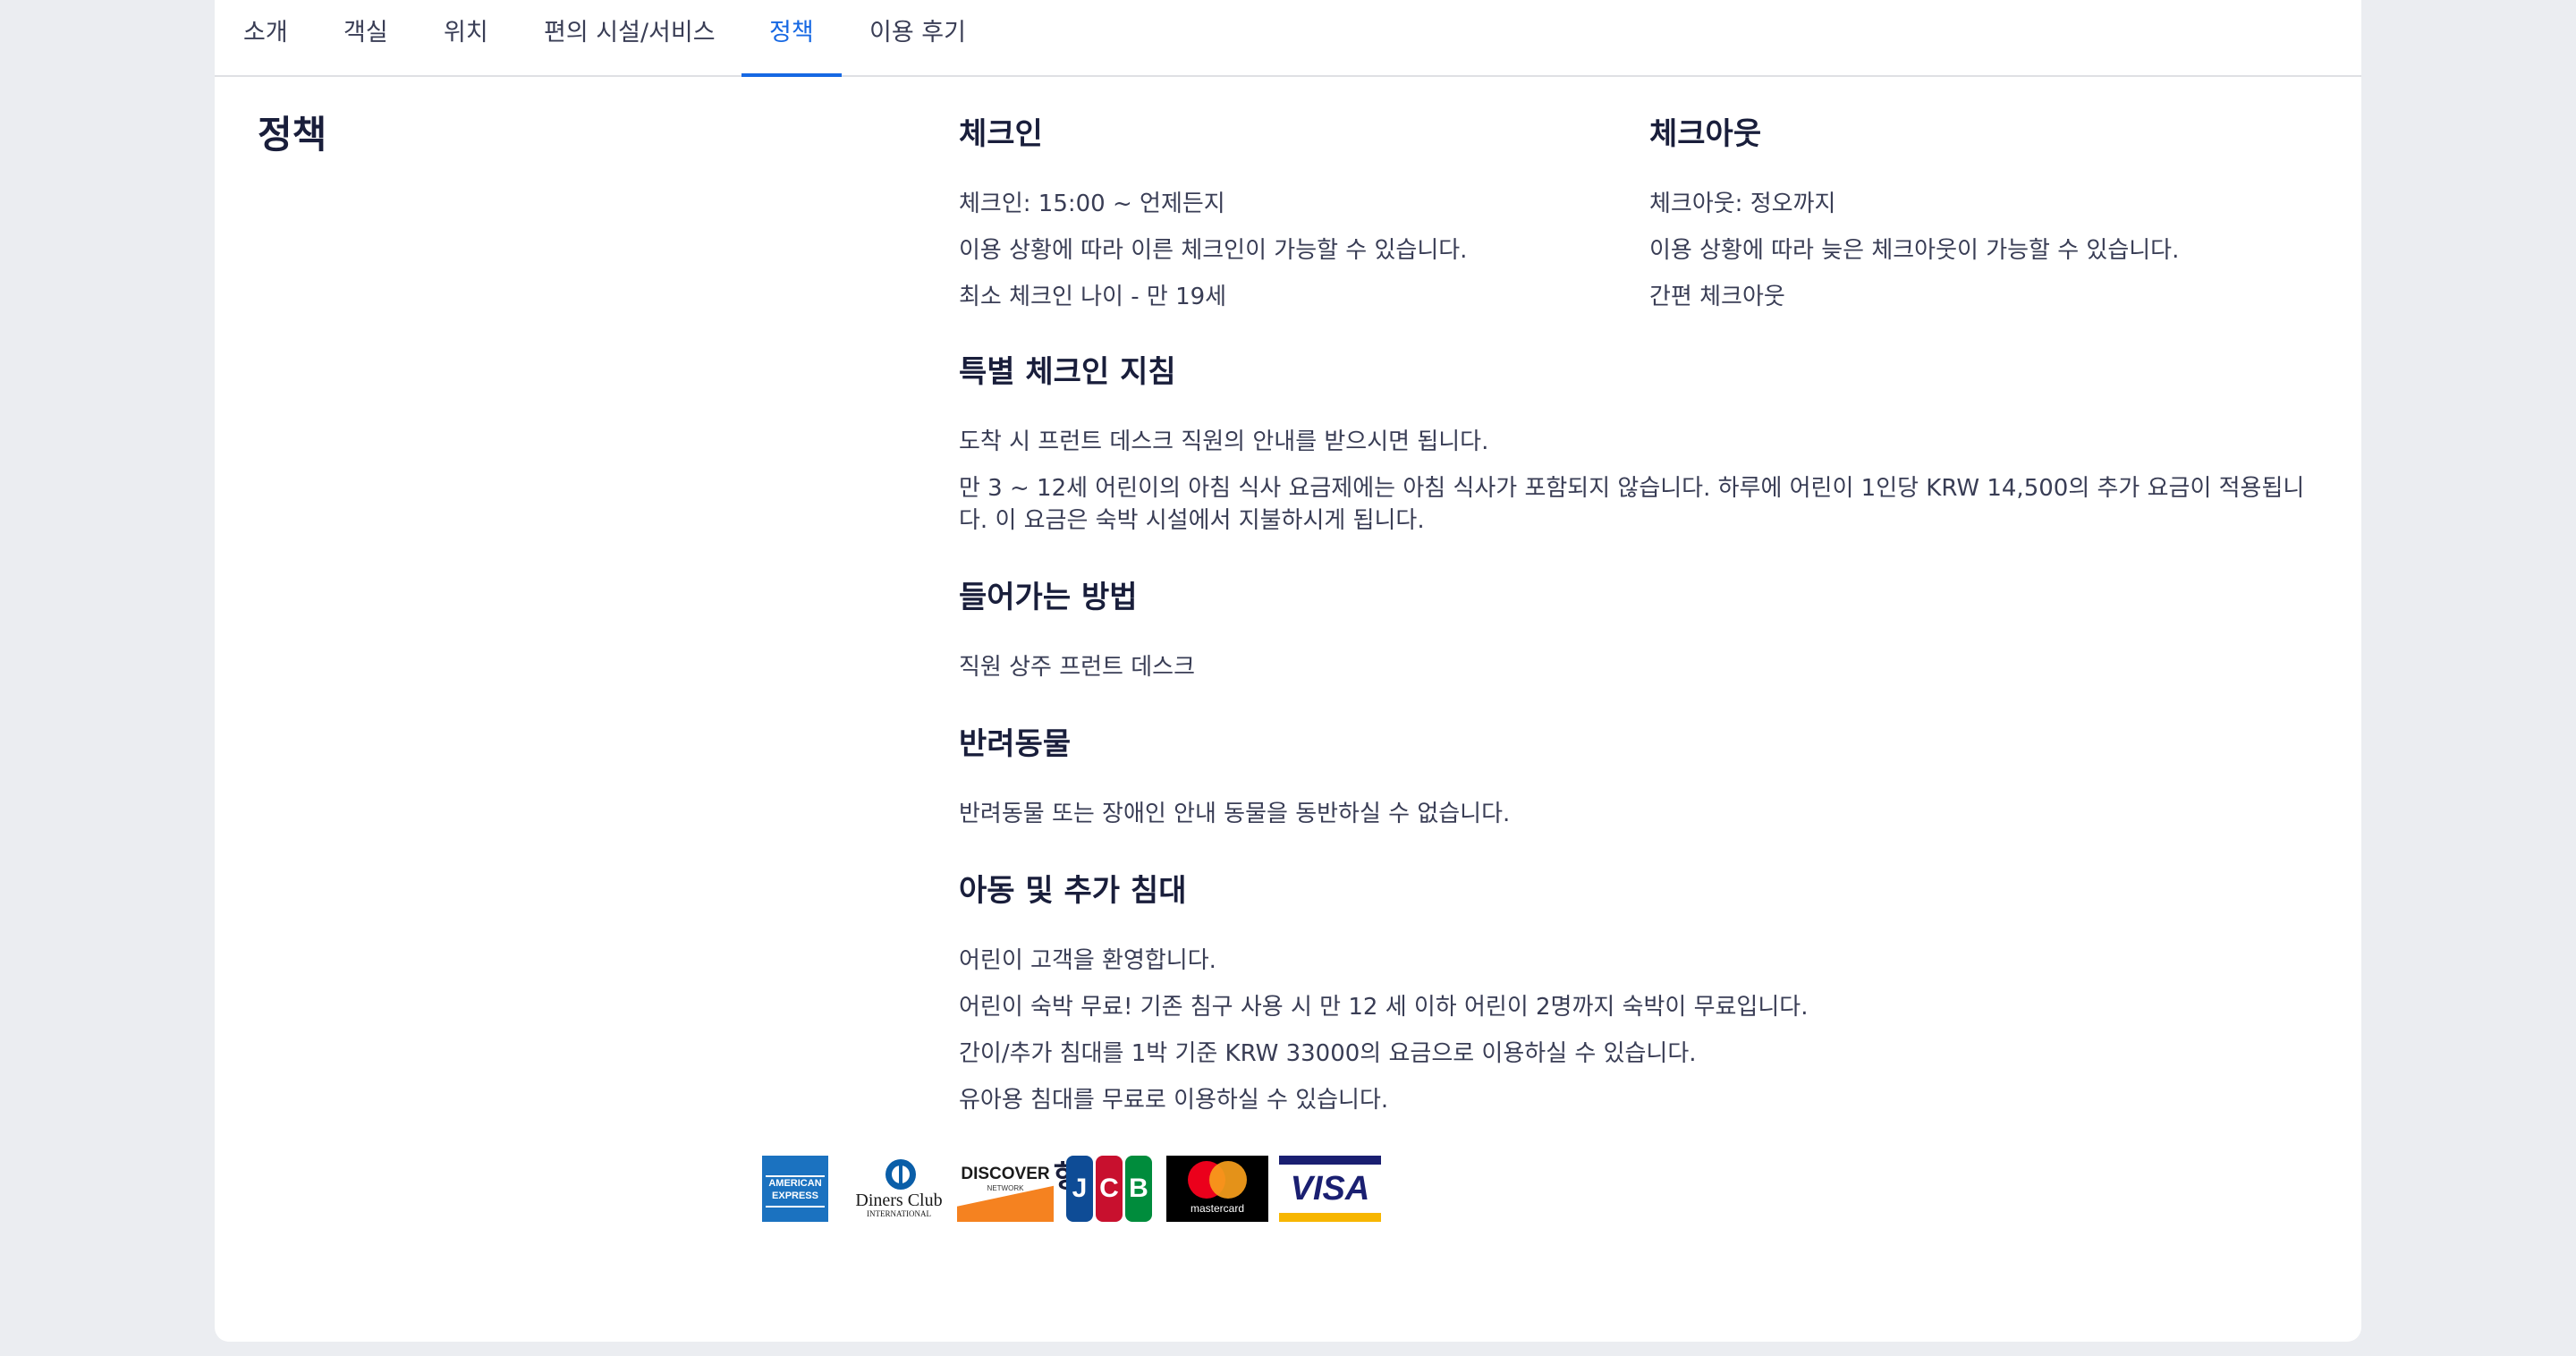 The width and height of the screenshot is (2576, 1356). What do you see at coordinates (791, 33) in the screenshot?
I see `tab-label: 정책` at bounding box center [791, 33].